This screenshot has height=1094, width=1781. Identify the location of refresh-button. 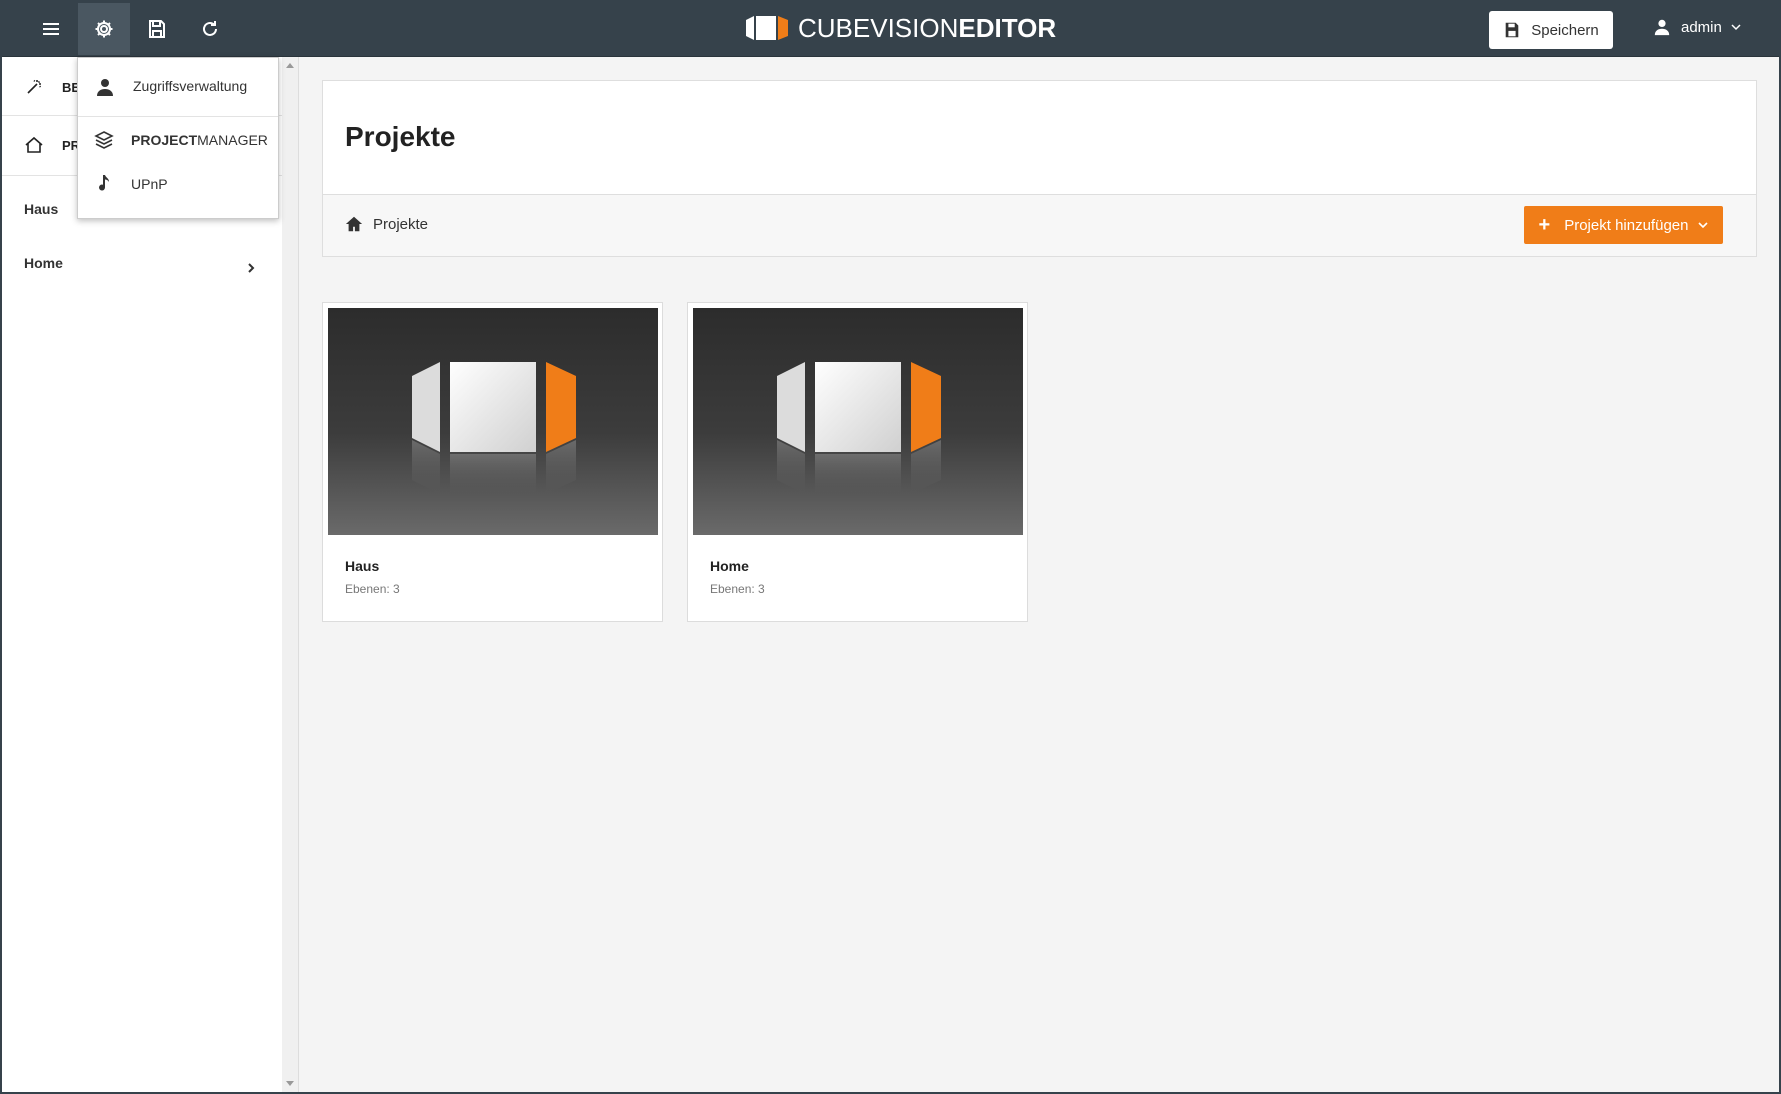
(210, 29).